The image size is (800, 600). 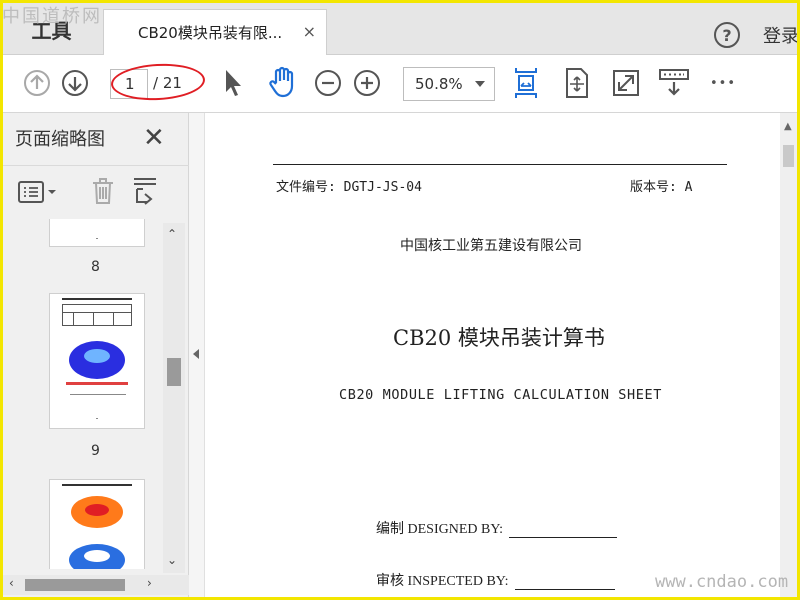 What do you see at coordinates (500, 395) in the screenshot?
I see `document-title-en: CB20 MODULE LIFTING CALCULATION SHEET` at bounding box center [500, 395].